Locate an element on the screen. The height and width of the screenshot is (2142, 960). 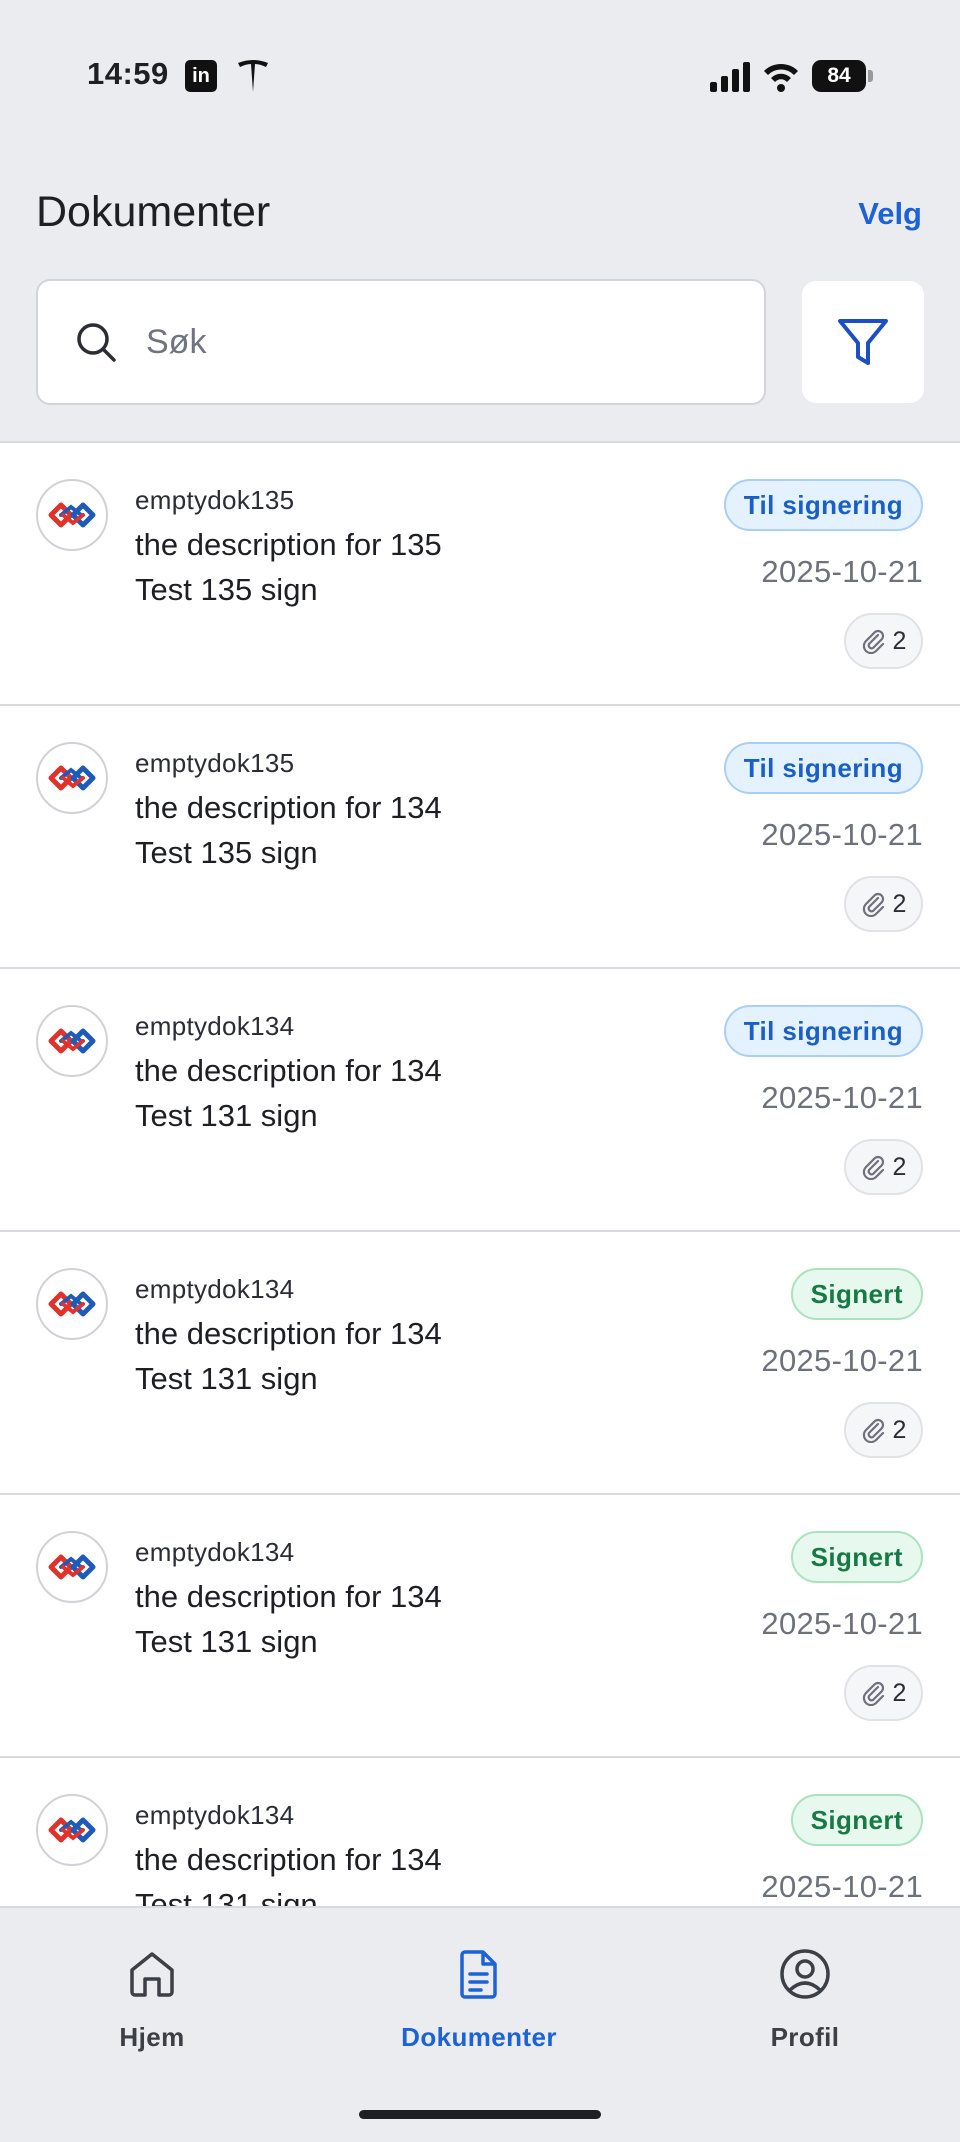
battery-level: 84 is located at coordinates (839, 76).